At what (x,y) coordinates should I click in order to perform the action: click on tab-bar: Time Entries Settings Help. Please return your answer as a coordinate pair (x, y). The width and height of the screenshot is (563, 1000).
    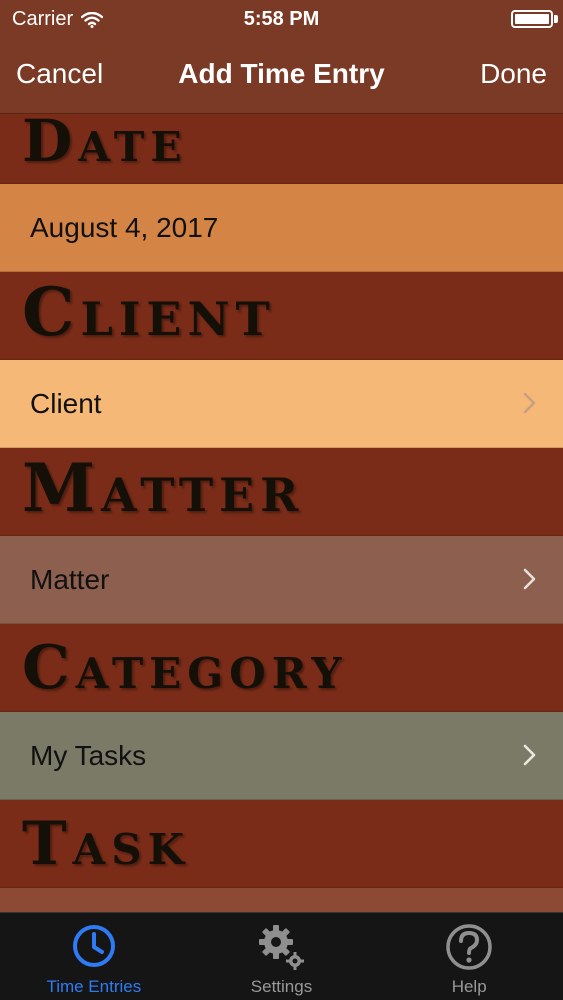
    Looking at the image, I should click on (281, 956).